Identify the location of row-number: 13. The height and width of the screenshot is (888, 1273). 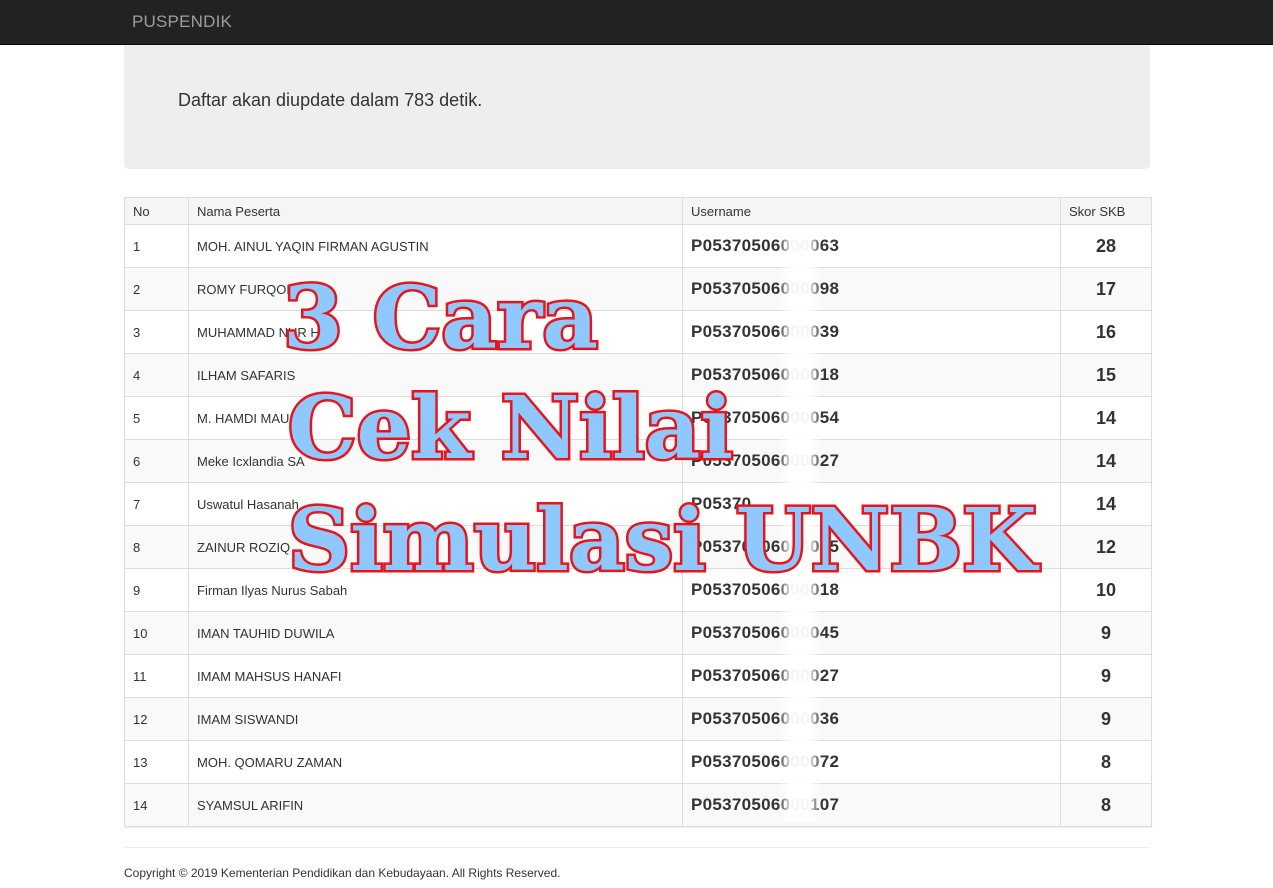
(156, 762).